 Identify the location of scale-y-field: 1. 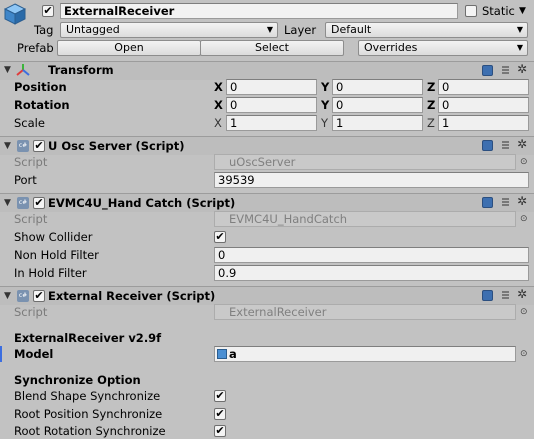
(377, 123).